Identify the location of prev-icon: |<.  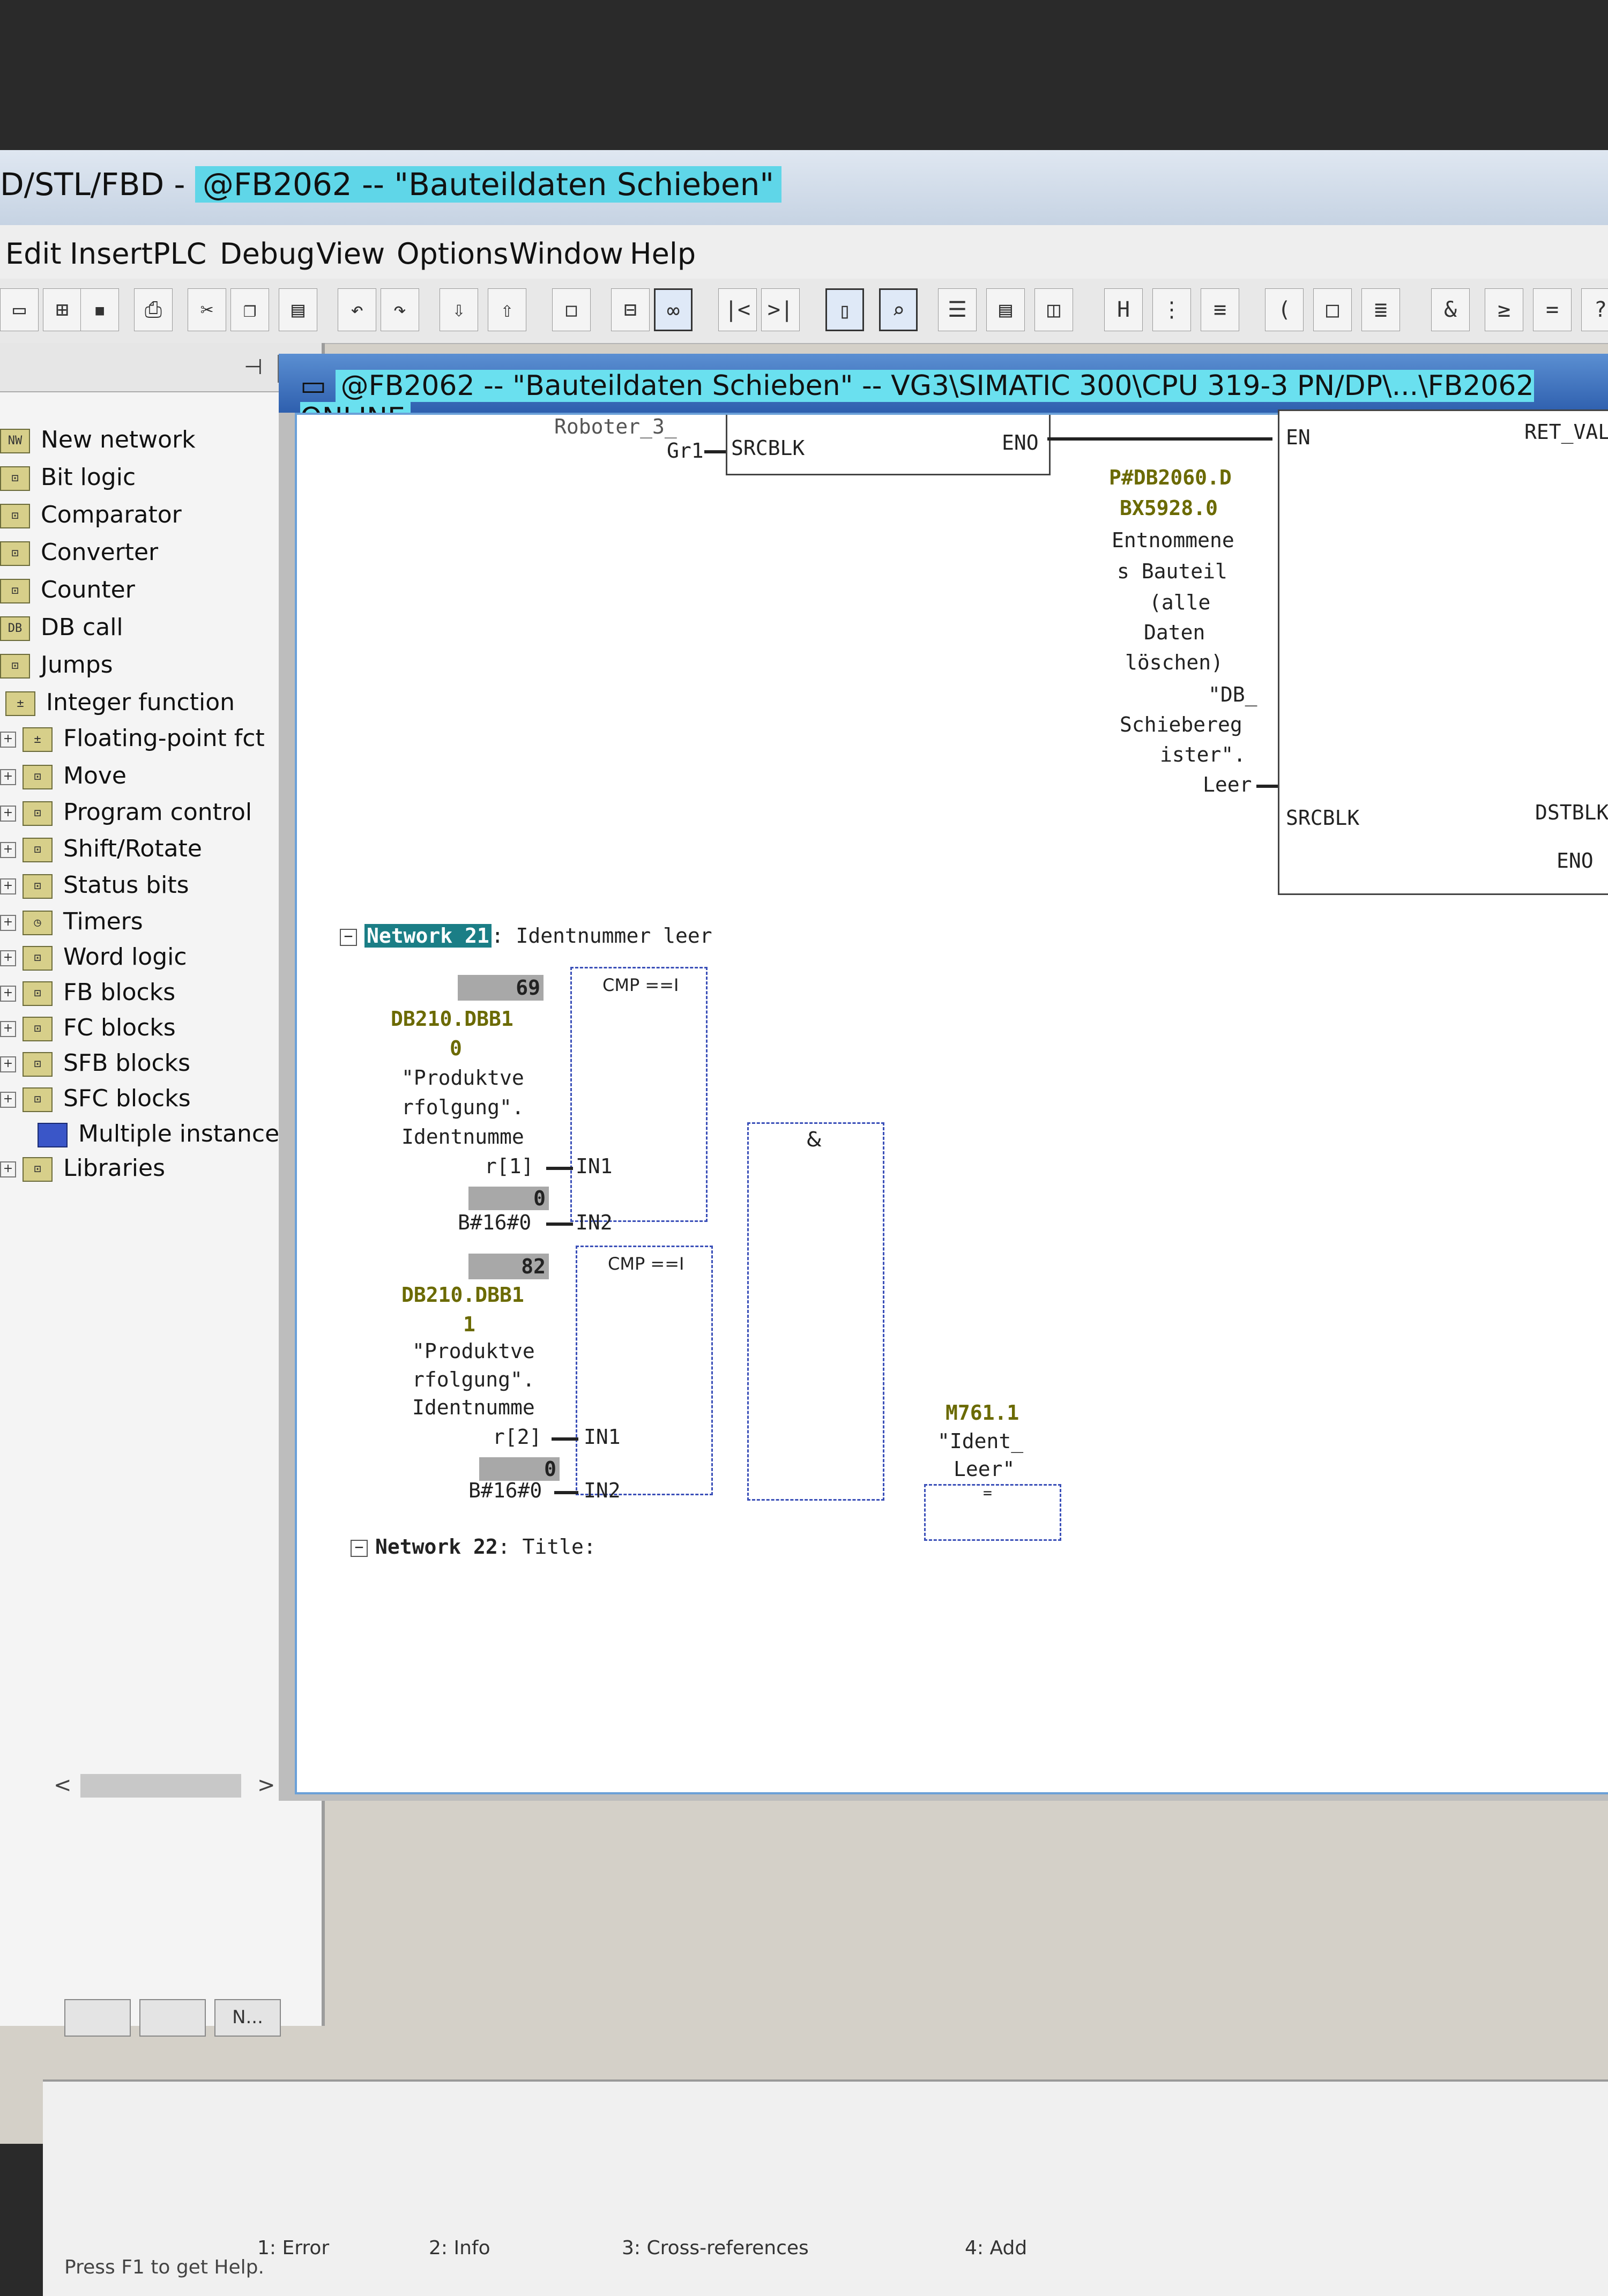
(738, 309).